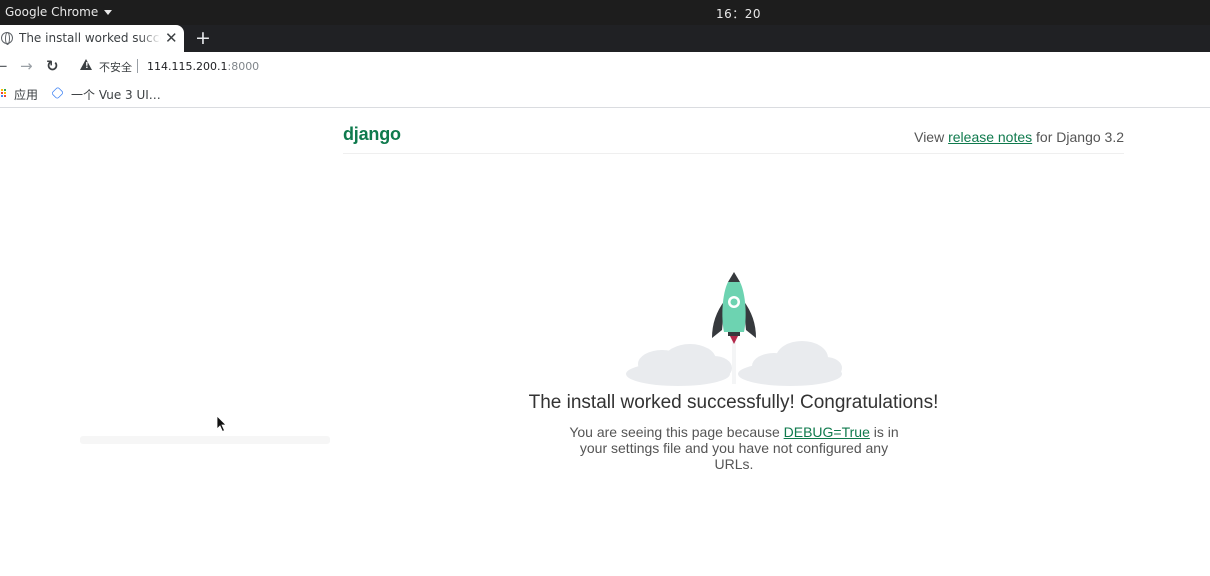  What do you see at coordinates (931, 137) in the screenshot?
I see `release-prefix: View` at bounding box center [931, 137].